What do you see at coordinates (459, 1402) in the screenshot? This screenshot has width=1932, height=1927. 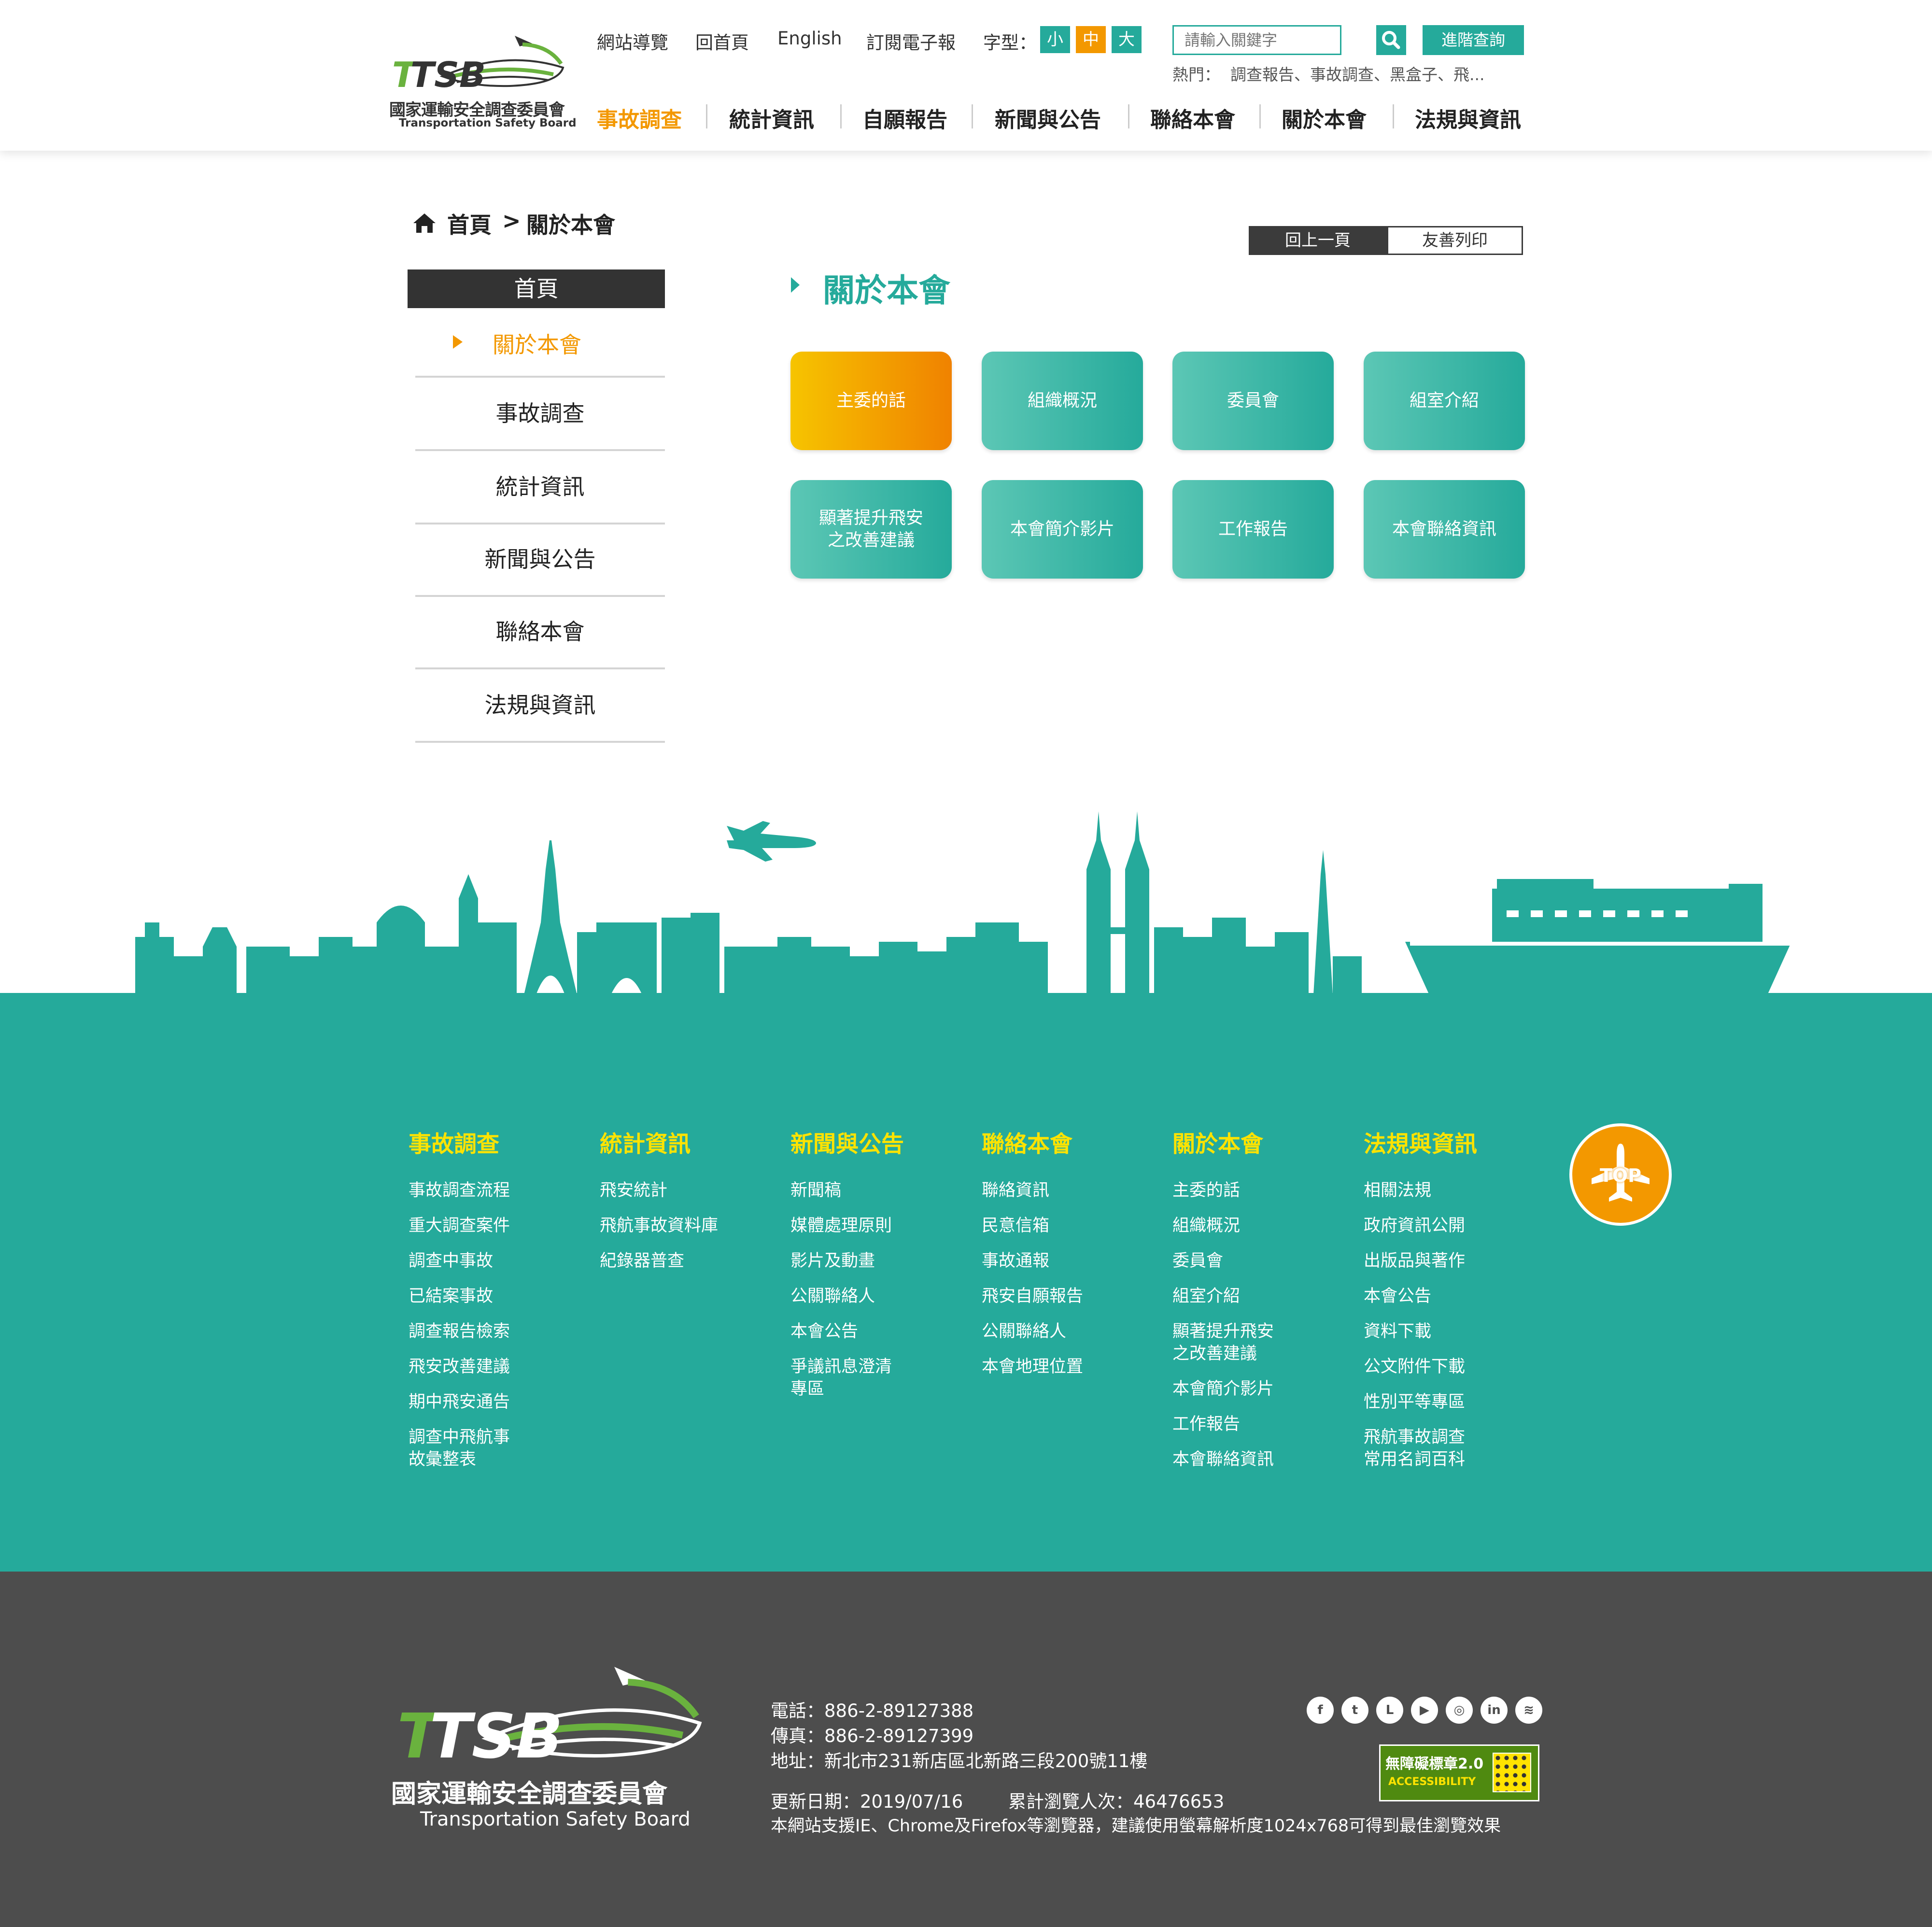 I see `footer-link: 期中飛安通告` at bounding box center [459, 1402].